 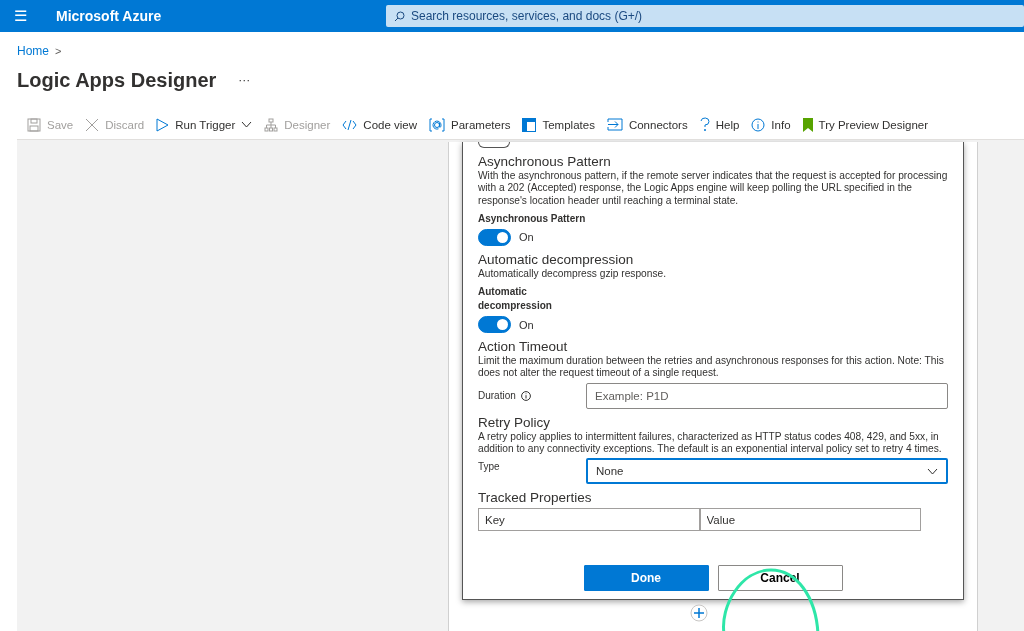 What do you see at coordinates (33, 51) in the screenshot?
I see `breadcrumb-link: Home` at bounding box center [33, 51].